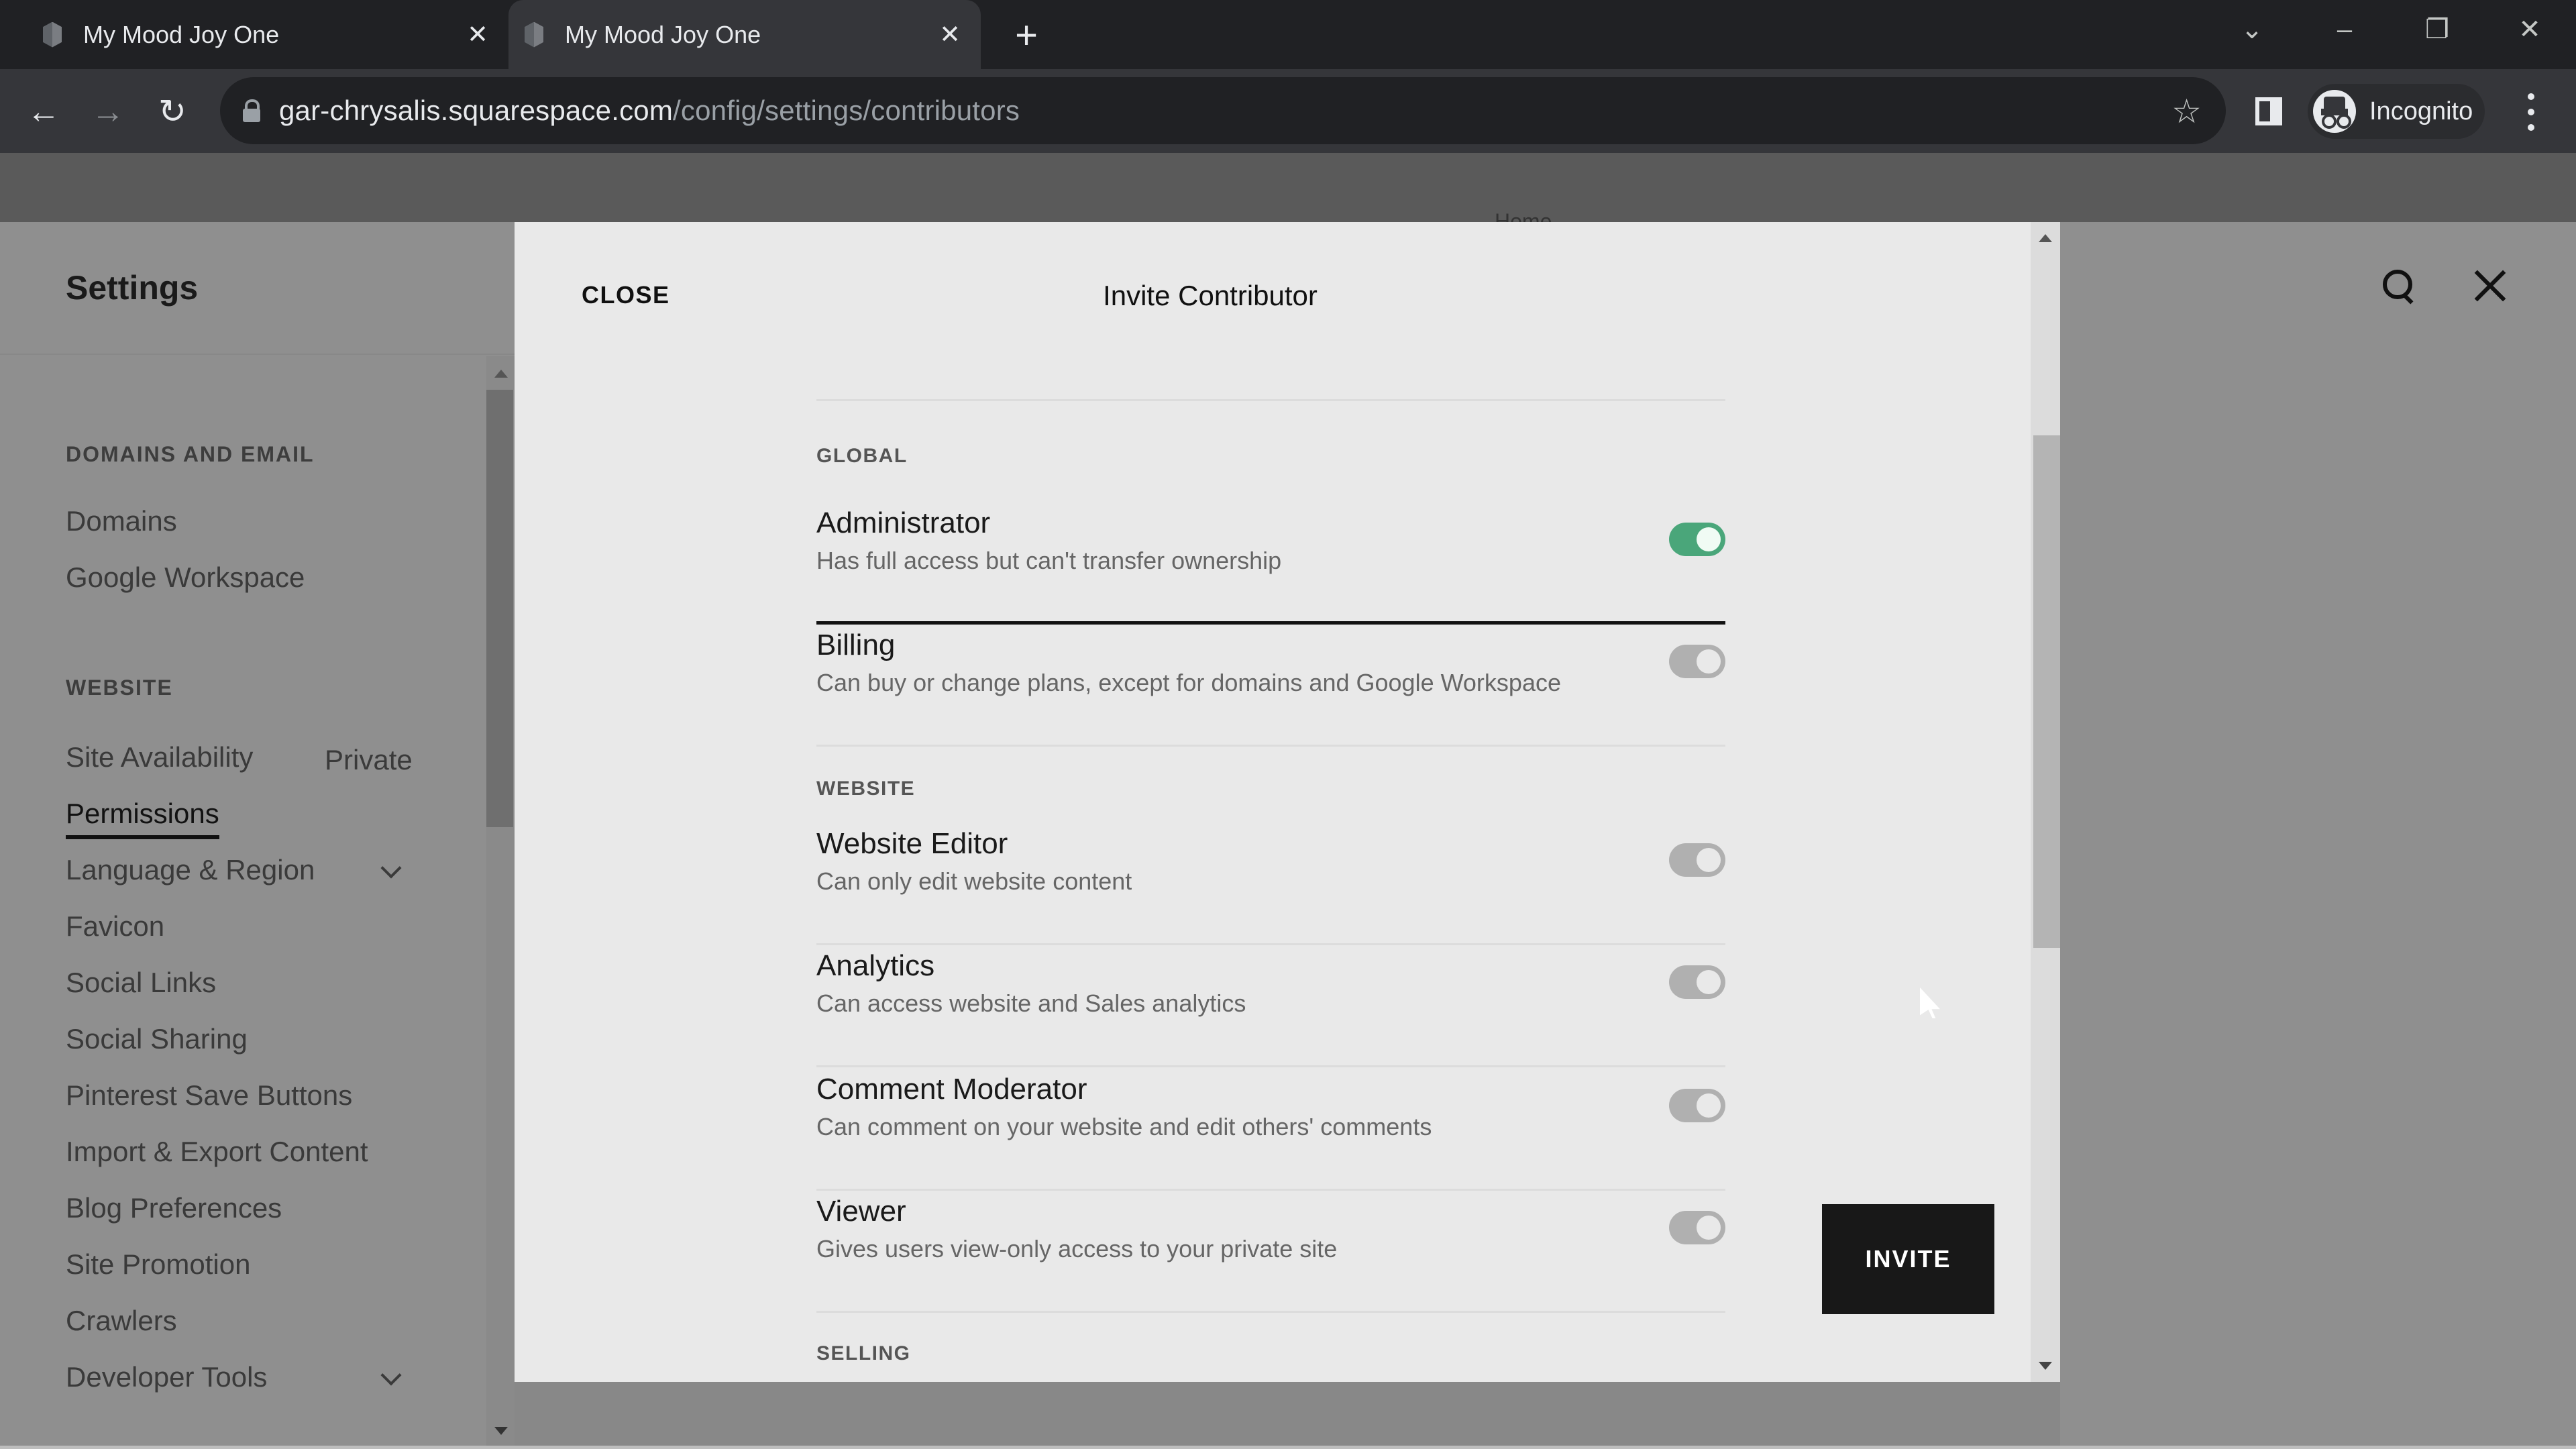 This screenshot has width=2576, height=1449. Describe the element at coordinates (1931, 1005) in the screenshot. I see `mouse-pointer-icon` at that location.